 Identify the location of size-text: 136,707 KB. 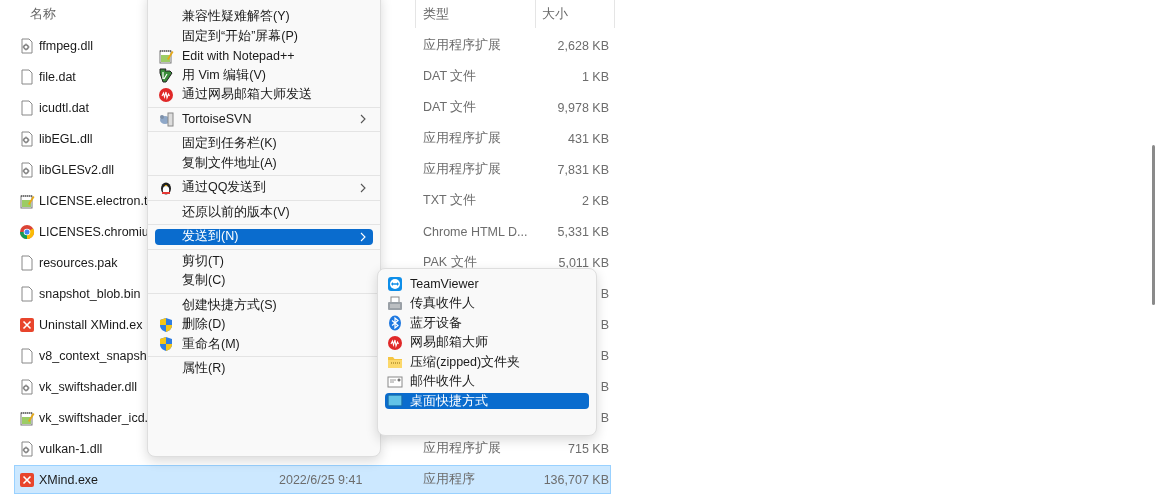
(576, 479).